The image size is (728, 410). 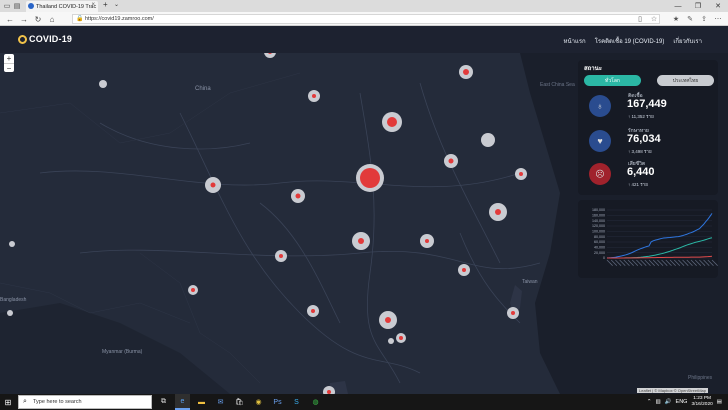 I want to click on system-tray: ⌃ ▥ 🔊 ENG 1:23 PM 3/16/2020 ▤, so click(x=687, y=402).